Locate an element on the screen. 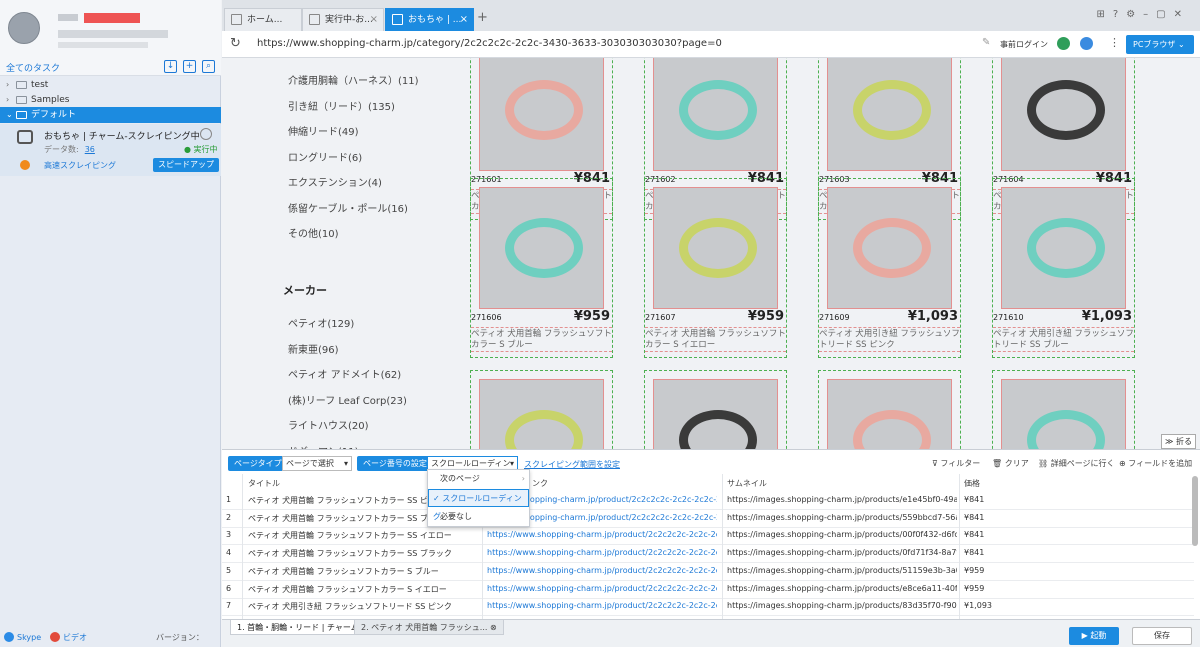 This screenshot has height=647, width=1200. header-thumbnail: サムネイル is located at coordinates (747, 483).